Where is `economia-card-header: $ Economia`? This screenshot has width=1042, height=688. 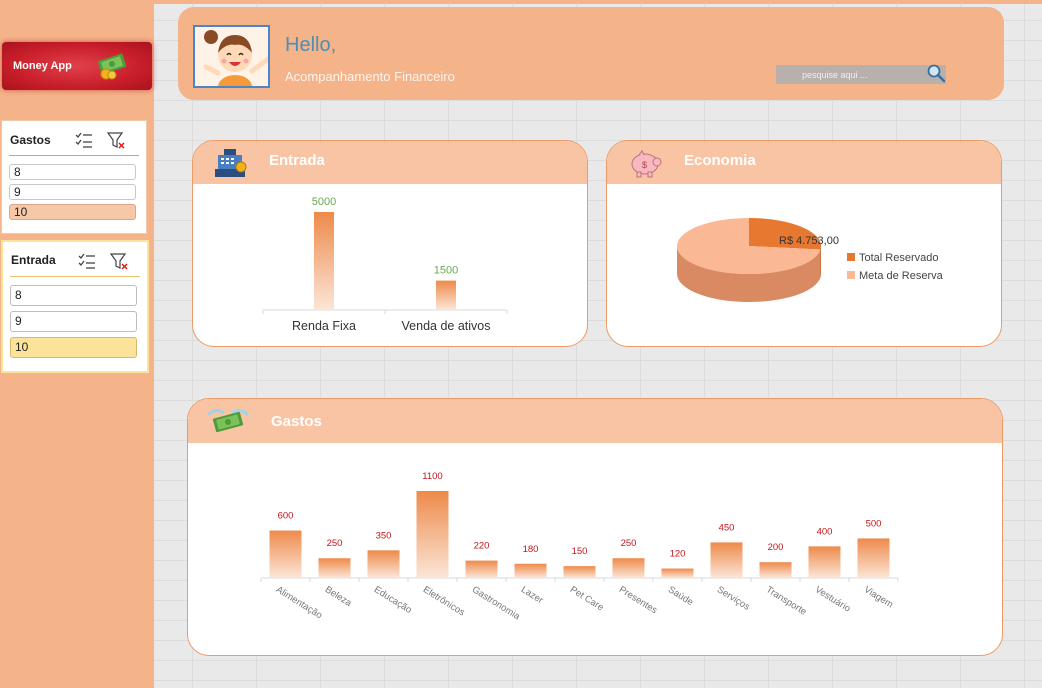
economia-card-header: $ Economia is located at coordinates (804, 162).